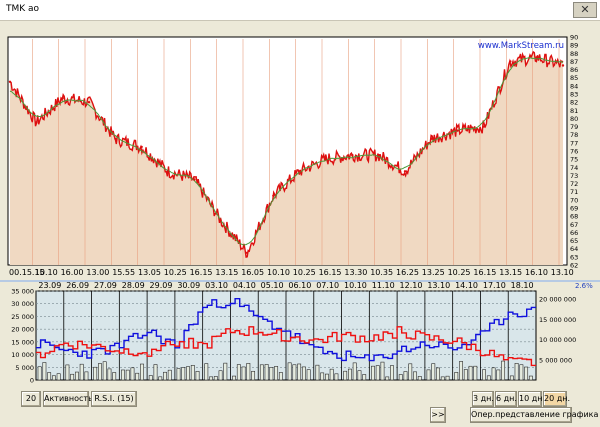 The height and width of the screenshot is (427, 600). Describe the element at coordinates (407, 272) in the screenshot. I see `price-x-tick-label: 16.25` at that location.